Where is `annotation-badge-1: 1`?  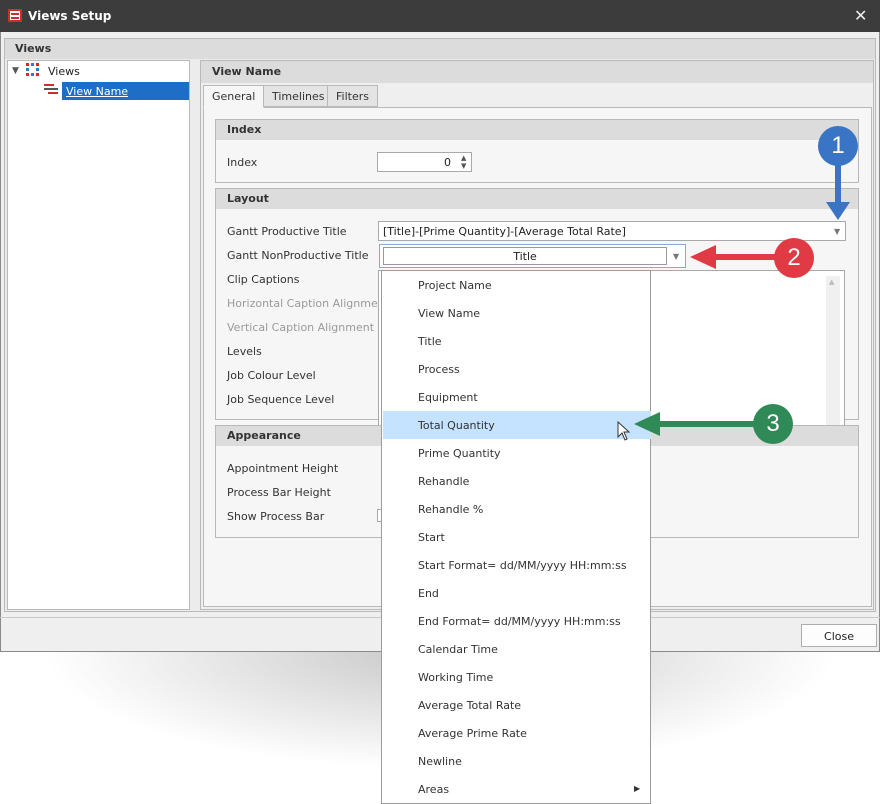 annotation-badge-1: 1 is located at coordinates (838, 146).